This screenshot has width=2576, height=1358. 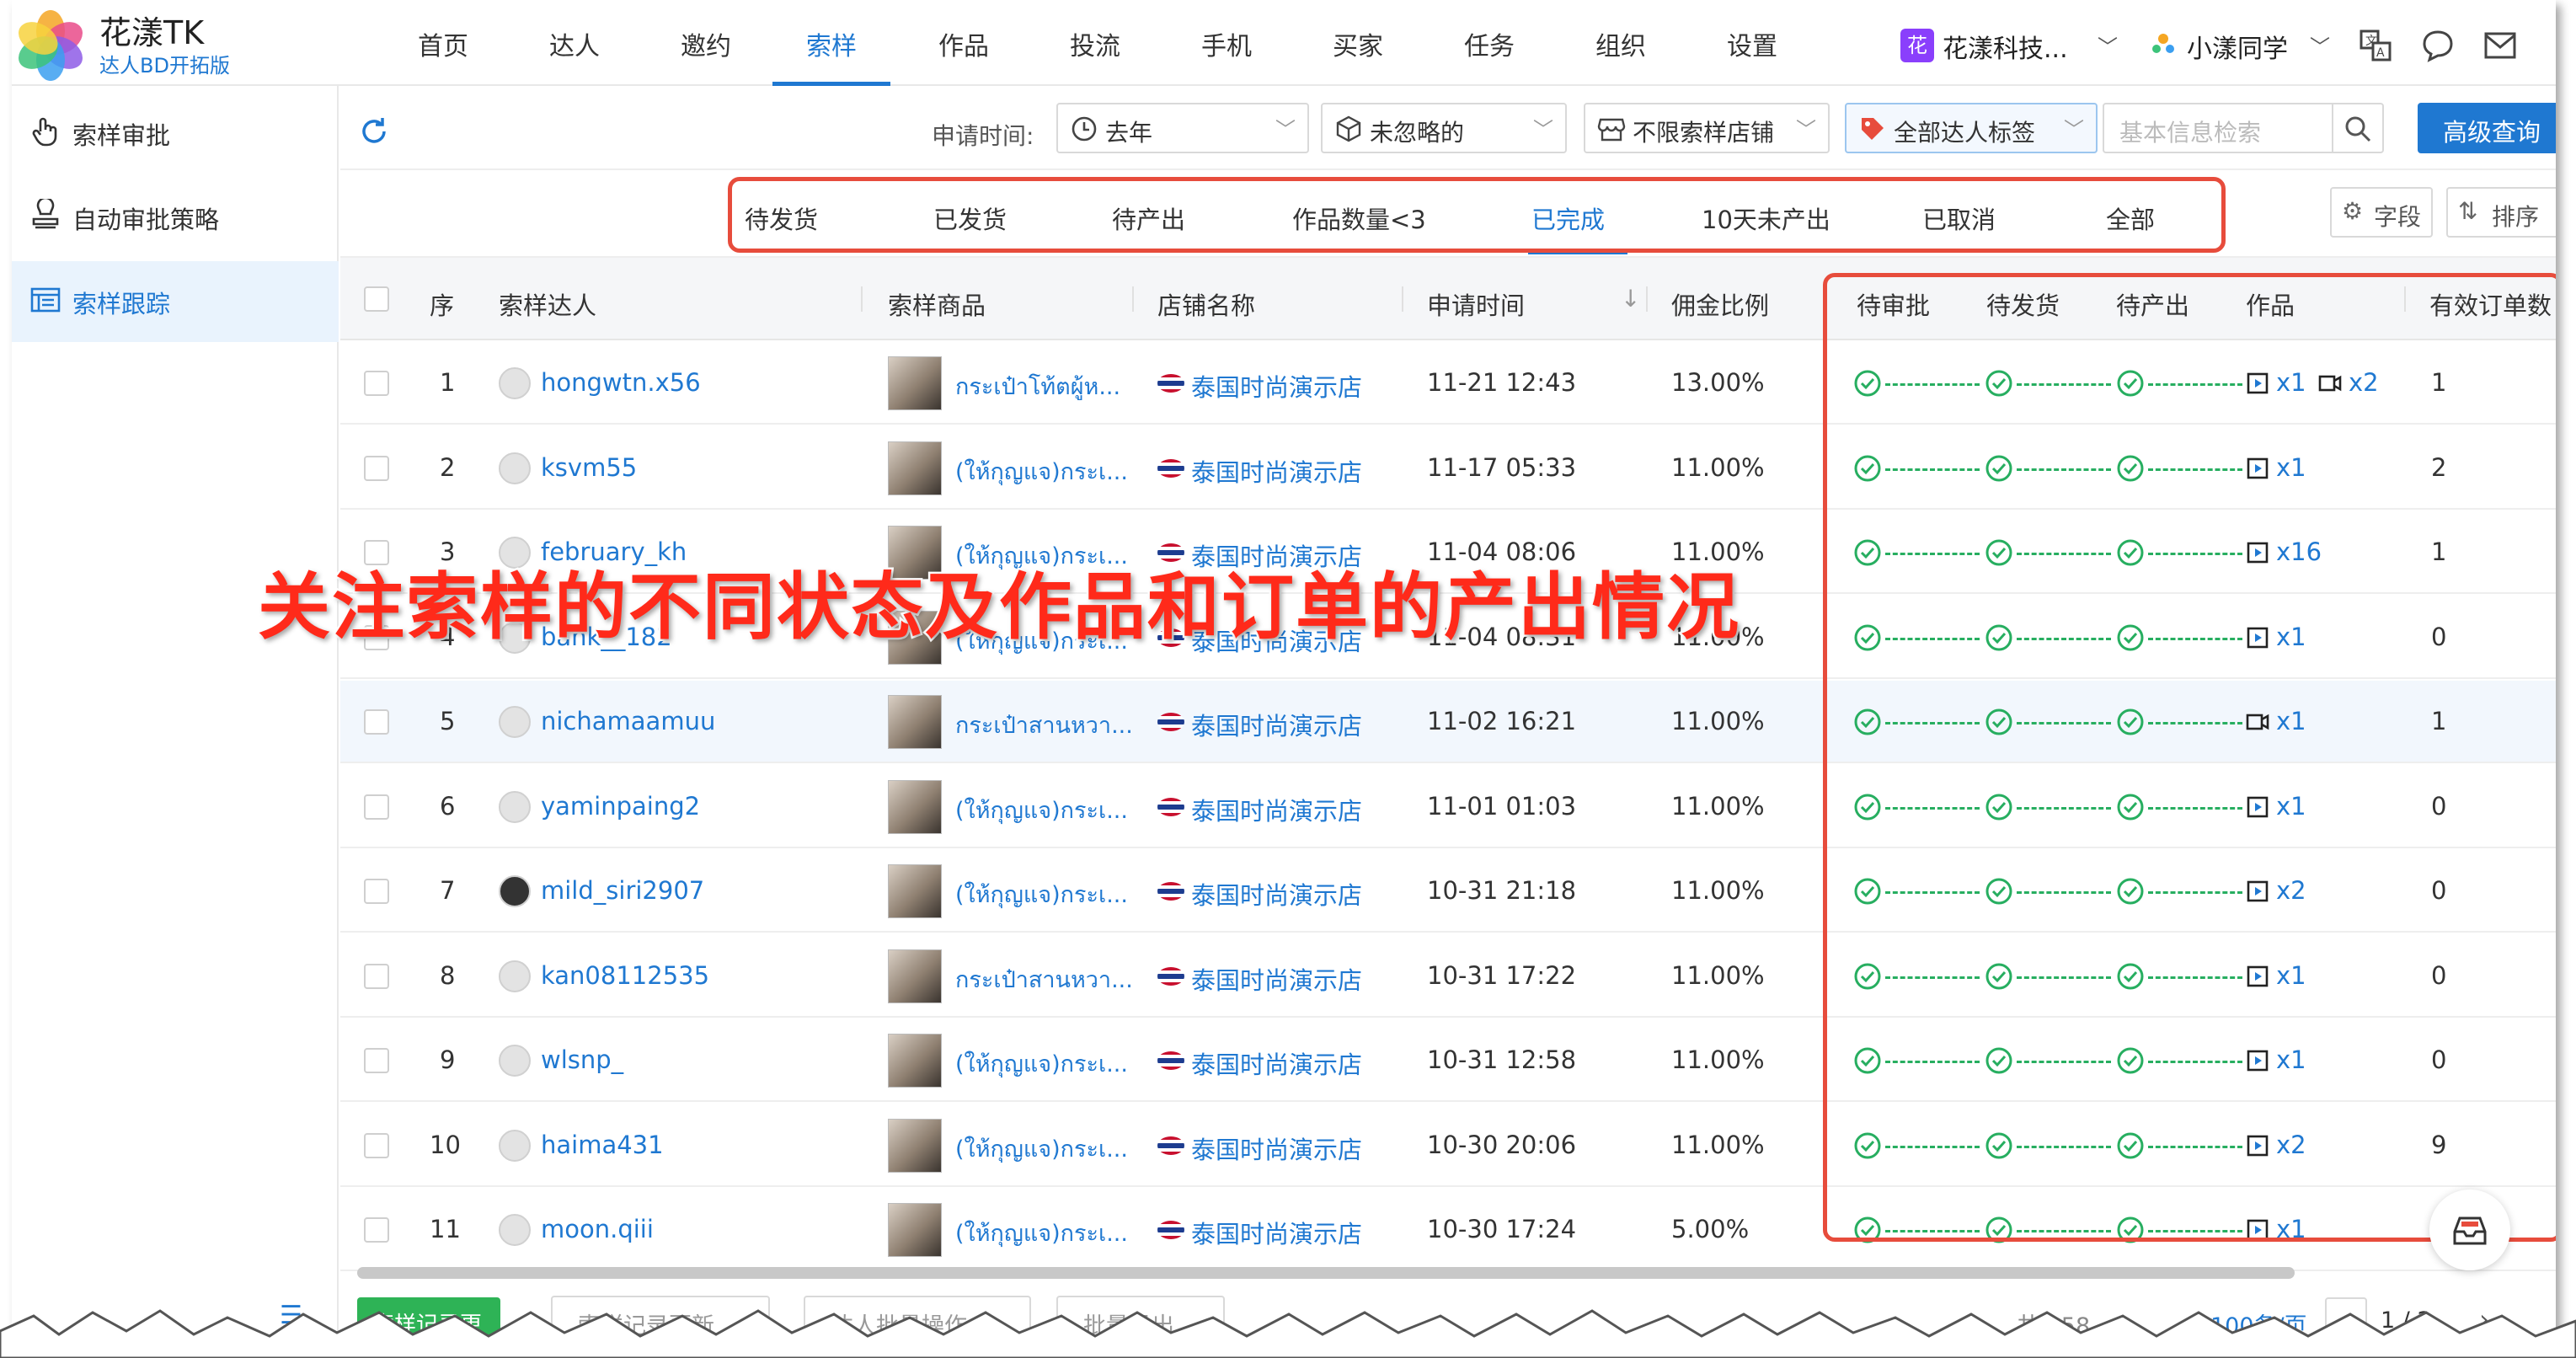 I want to click on creator-link: nichamaamuu, so click(x=628, y=721).